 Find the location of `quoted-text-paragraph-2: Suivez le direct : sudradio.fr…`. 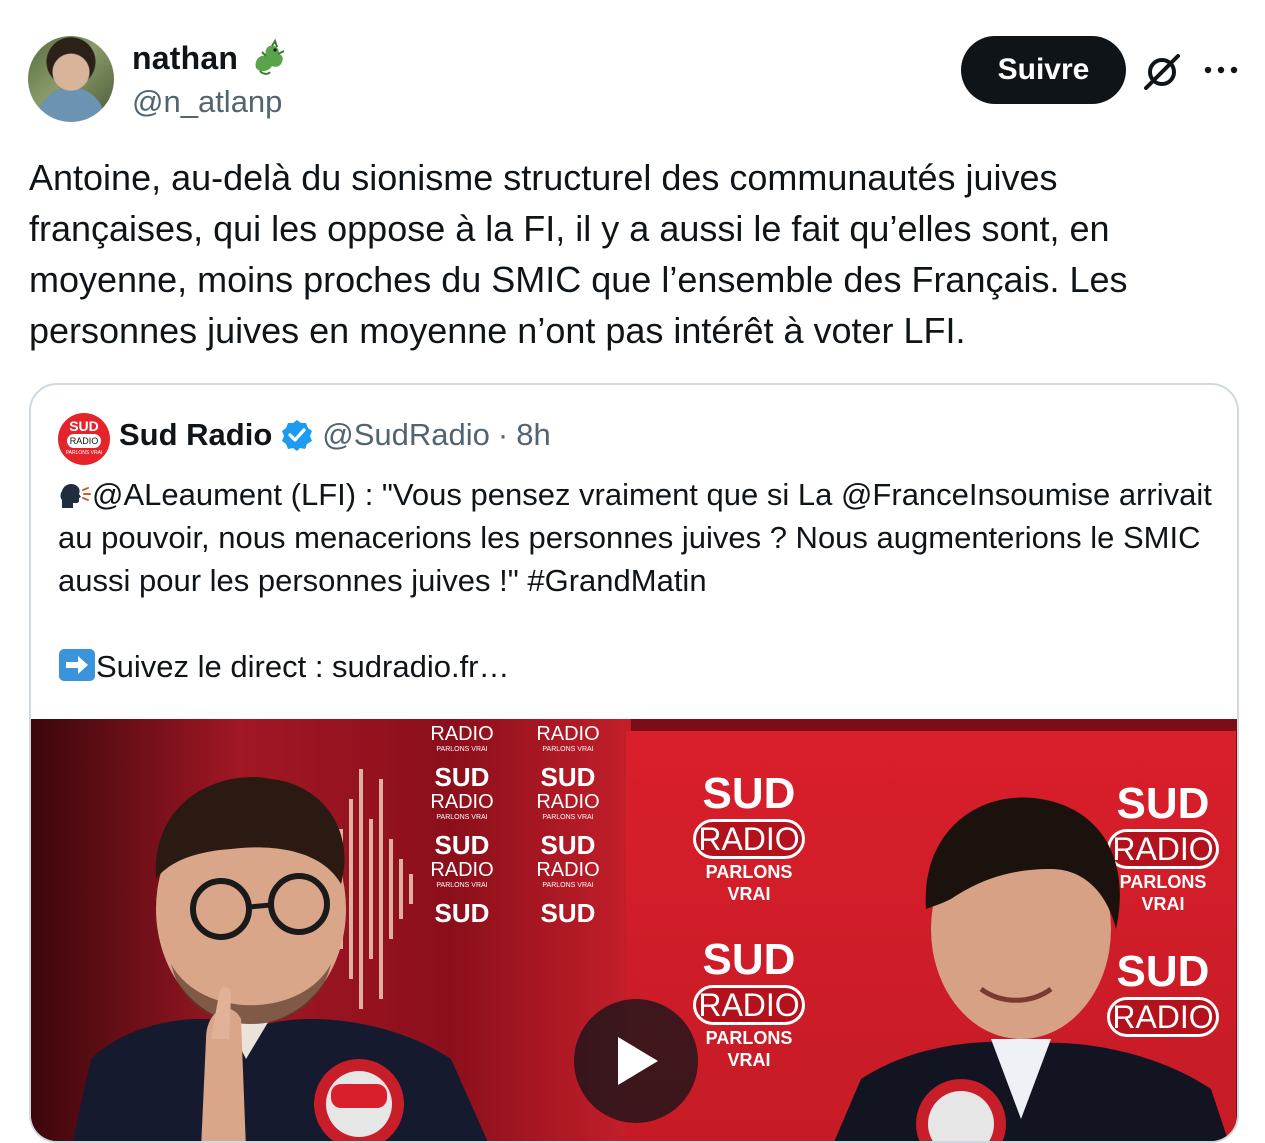

quoted-text-paragraph-2: Suivez le direct : sudradio.fr… is located at coordinates (638, 666).